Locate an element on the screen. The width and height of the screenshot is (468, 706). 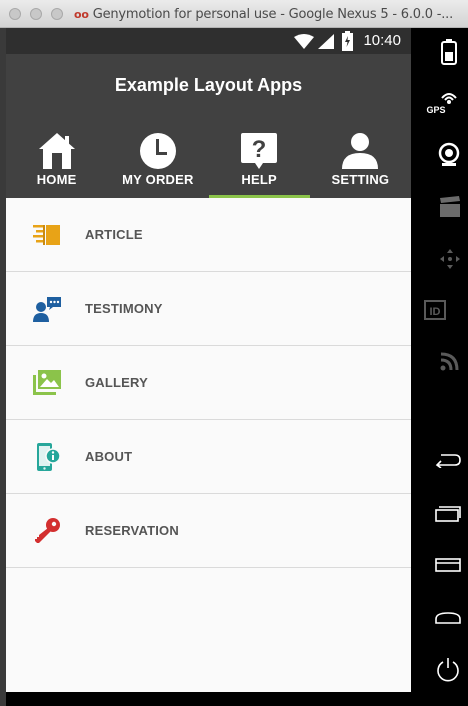
about-icon is located at coordinates (49, 457).